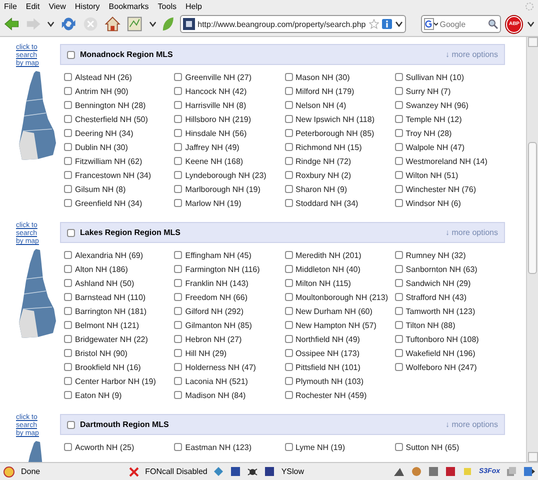 The height and width of the screenshot is (480, 538). Describe the element at coordinates (215, 105) in the screenshot. I see `town-label: Harrisville NH (8)` at that location.